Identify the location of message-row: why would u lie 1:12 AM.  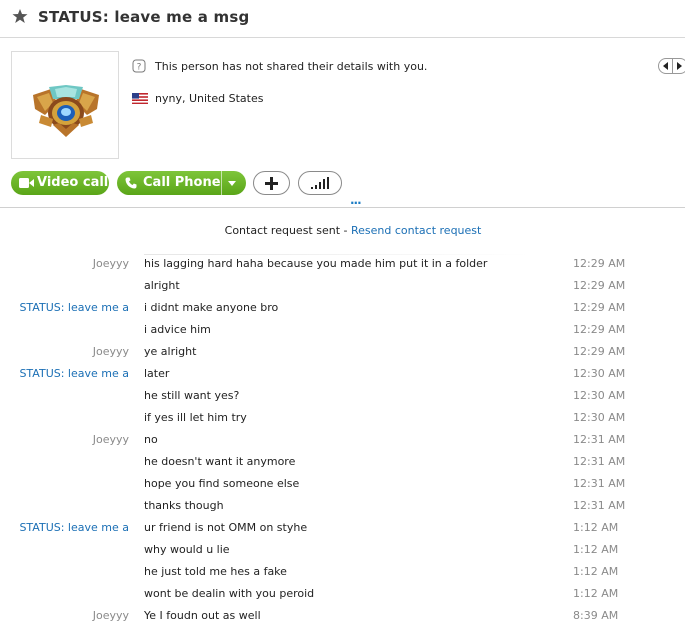
(342, 549).